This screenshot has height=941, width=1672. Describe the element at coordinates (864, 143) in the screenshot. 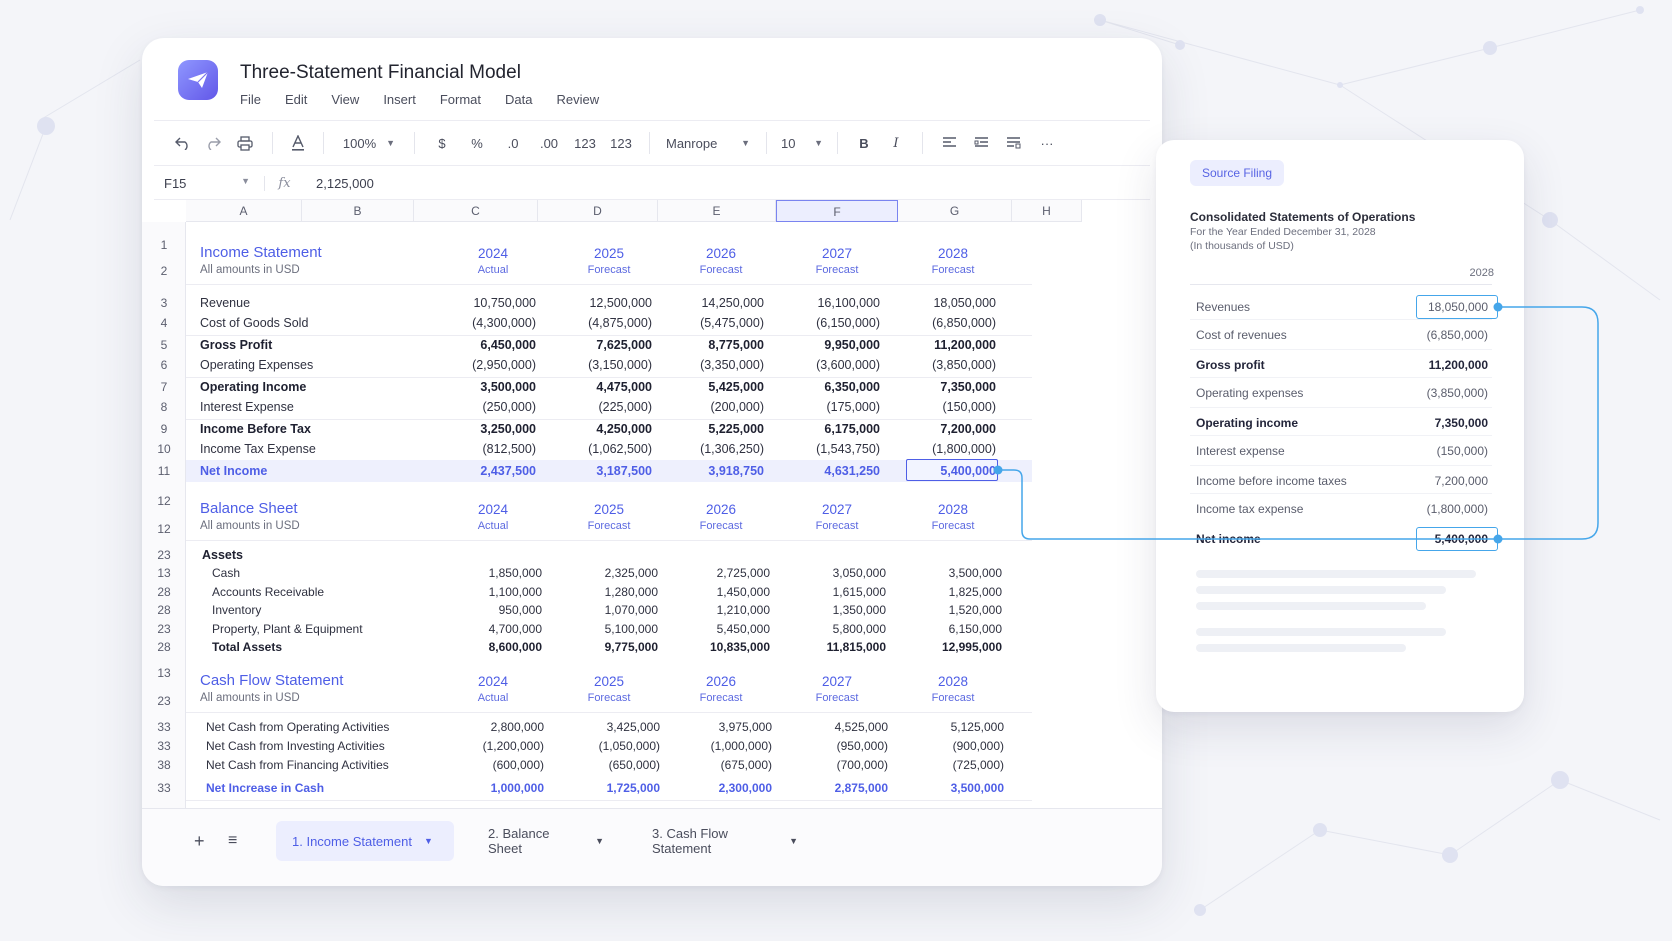

I see `bold-button: B` at that location.